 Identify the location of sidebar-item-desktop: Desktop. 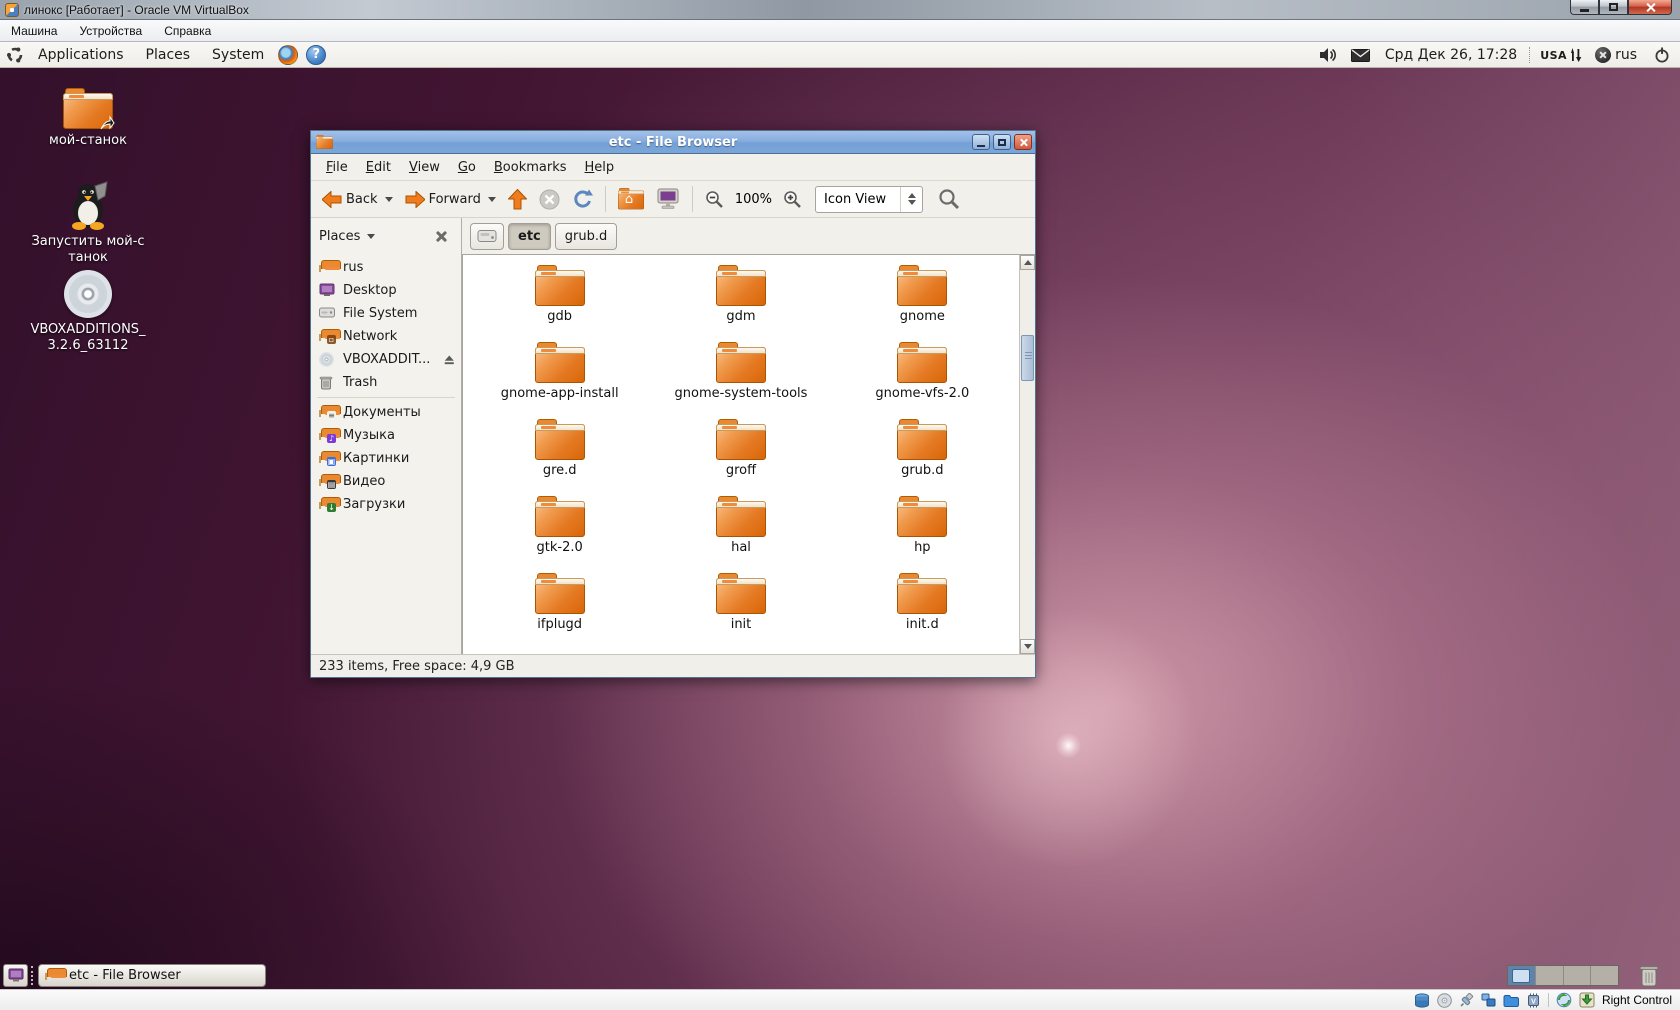
(386, 290).